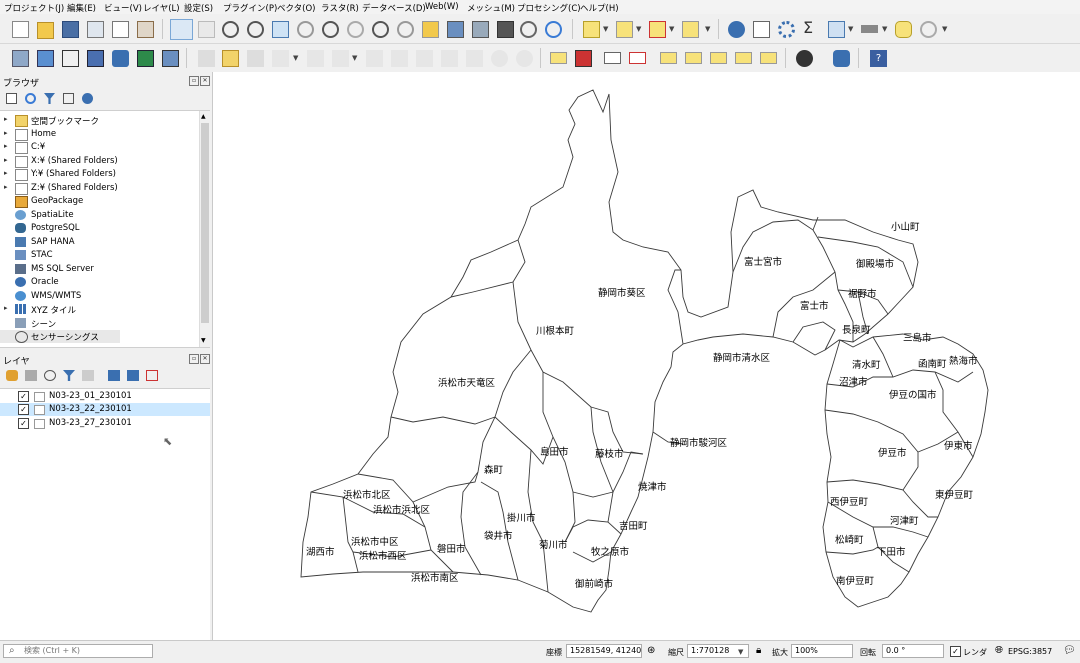 The height and width of the screenshot is (663, 1080). What do you see at coordinates (330, 29) in the screenshot?
I see `zoom-layer-icon` at bounding box center [330, 29].